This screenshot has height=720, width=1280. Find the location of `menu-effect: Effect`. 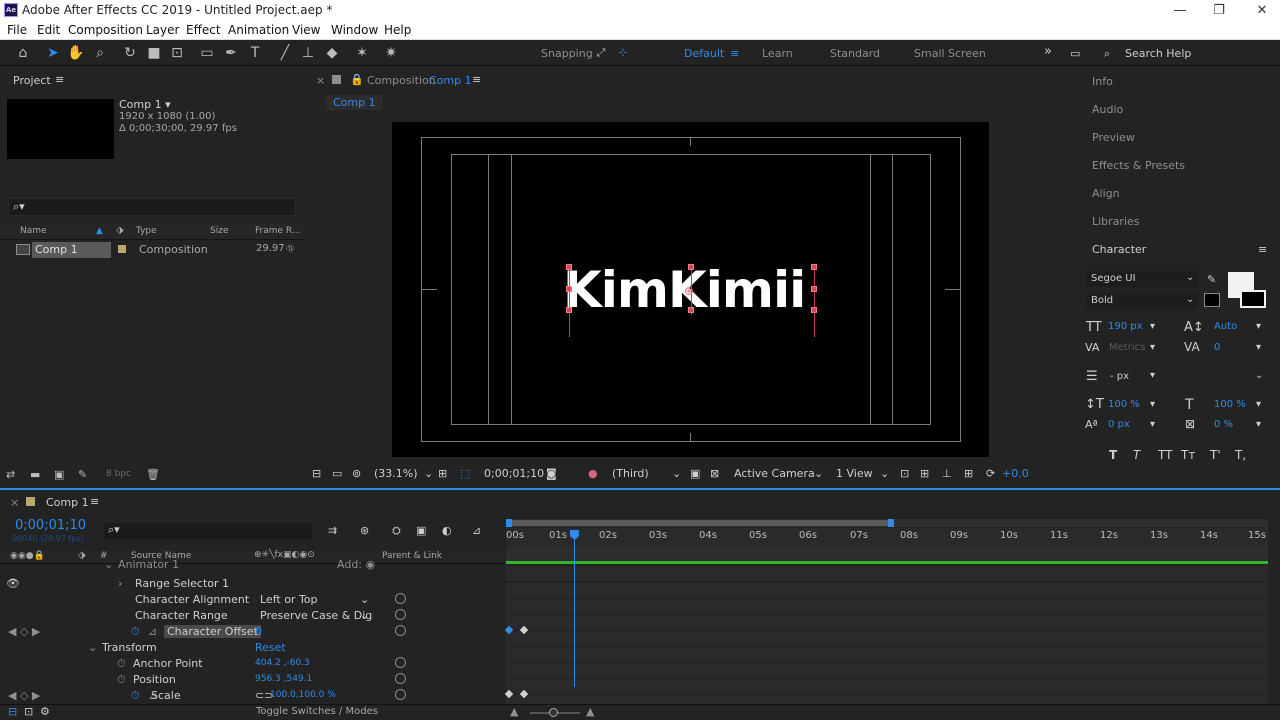

menu-effect: Effect is located at coordinates (203, 30).